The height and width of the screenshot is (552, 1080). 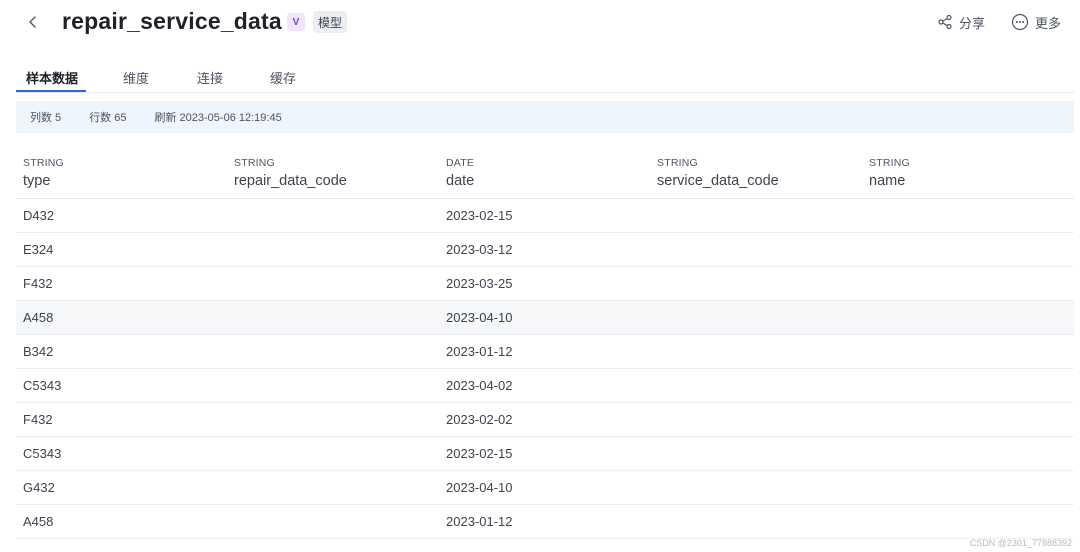 What do you see at coordinates (545, 352) in the screenshot?
I see `table-row: B342 2023-01-12` at bounding box center [545, 352].